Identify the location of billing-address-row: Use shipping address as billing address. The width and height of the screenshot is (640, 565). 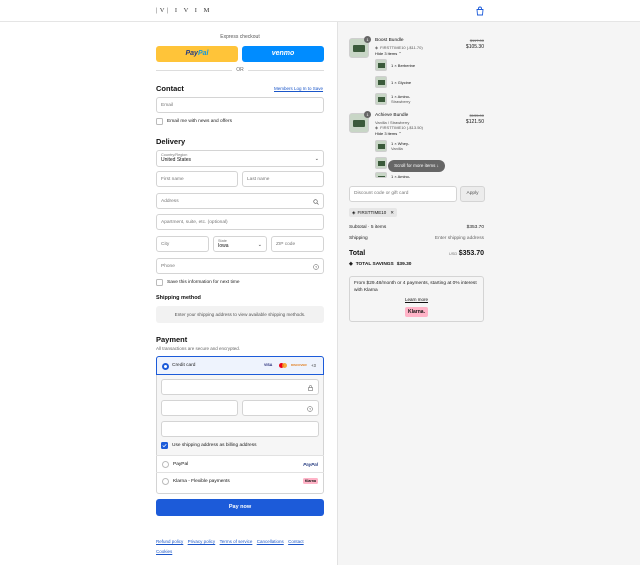
(209, 445).